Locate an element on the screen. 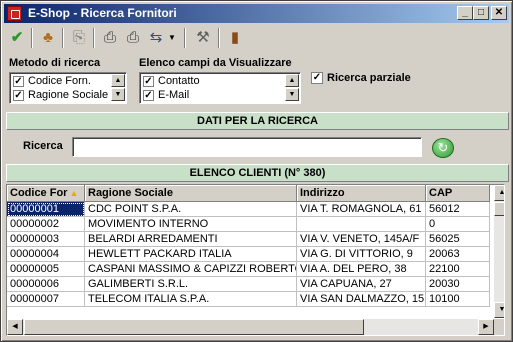 The image size is (513, 342). minimize-button: _ is located at coordinates (465, 13).